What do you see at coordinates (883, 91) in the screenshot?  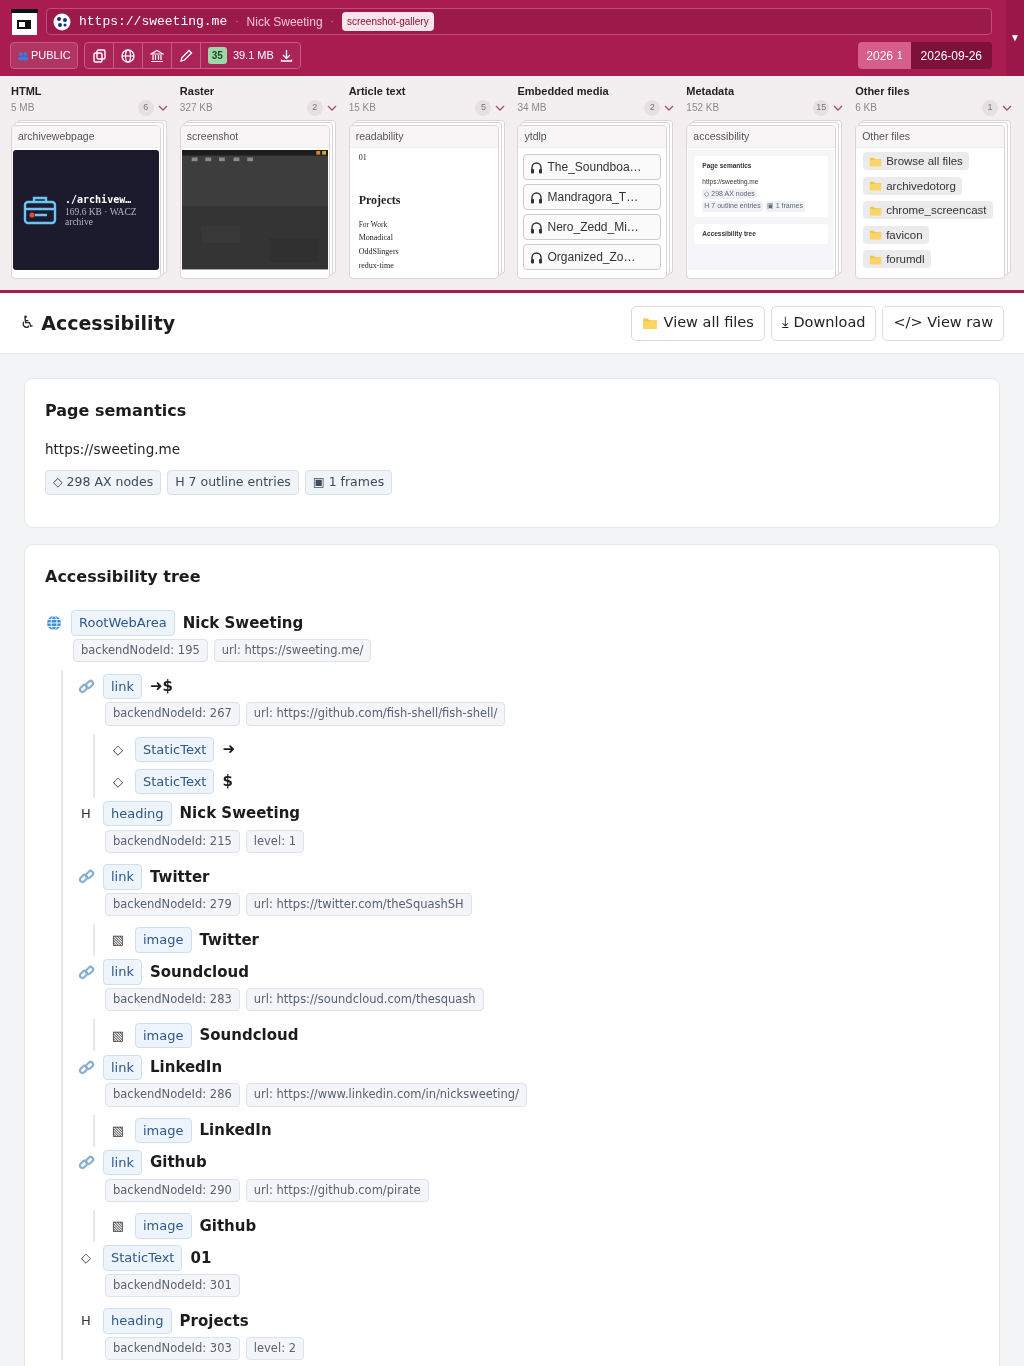 I see `category-title: Other files` at bounding box center [883, 91].